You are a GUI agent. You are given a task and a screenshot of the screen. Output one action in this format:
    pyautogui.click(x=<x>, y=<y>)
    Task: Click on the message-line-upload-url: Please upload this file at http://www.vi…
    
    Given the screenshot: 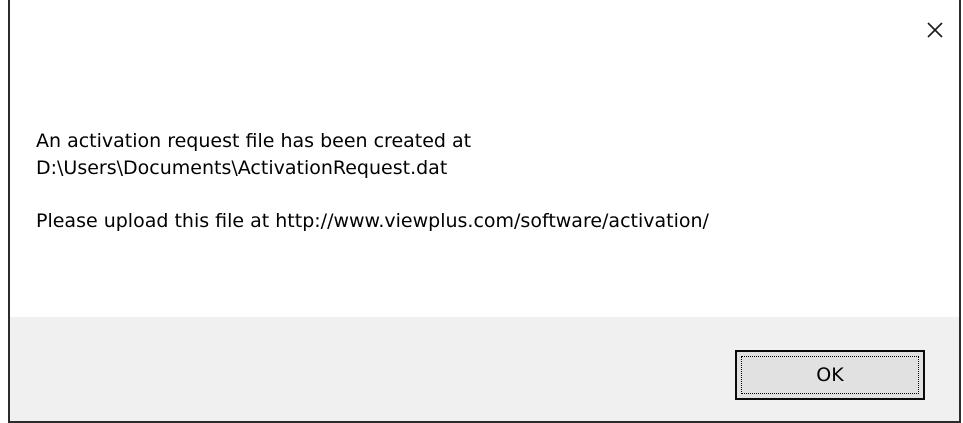 What is the action you would take?
    pyautogui.click(x=372, y=221)
    